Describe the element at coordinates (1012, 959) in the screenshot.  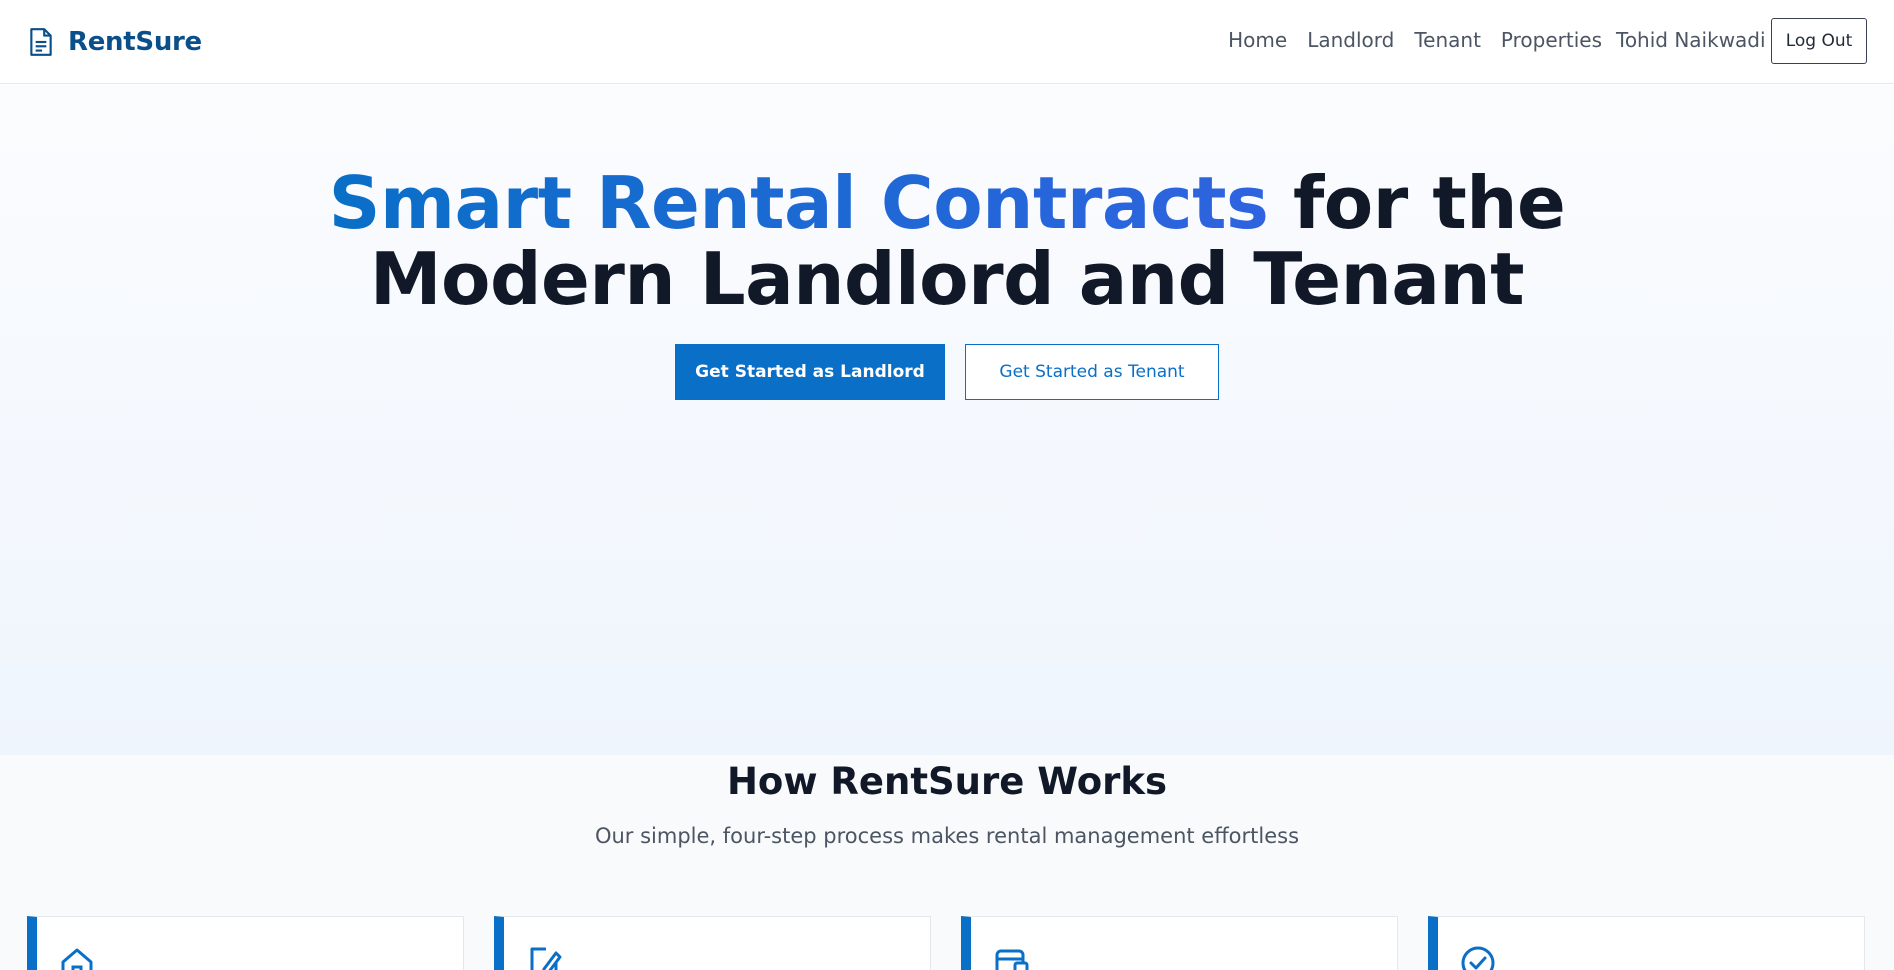
I see `wallet-icon` at that location.